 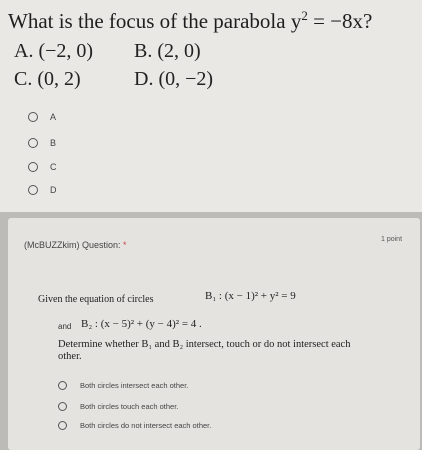 I want to click on equation-b2: B₂ : (x − 5)² + (y − 4)² = 4 ., so click(x=141, y=324).